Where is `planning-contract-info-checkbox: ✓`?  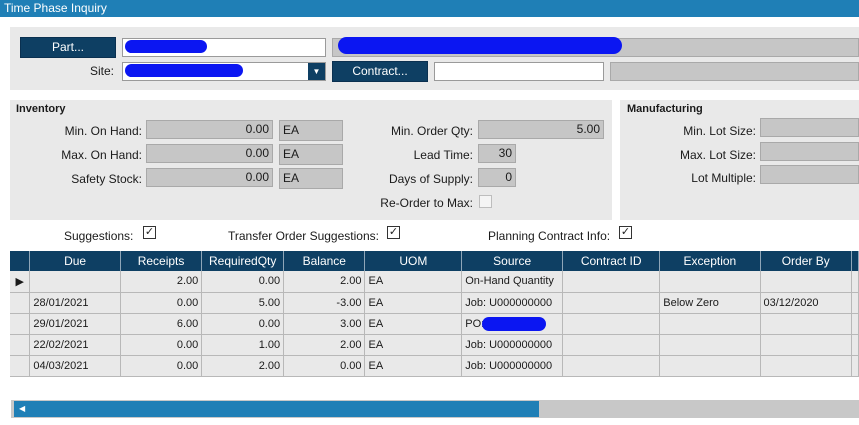 planning-contract-info-checkbox: ✓ is located at coordinates (625, 232).